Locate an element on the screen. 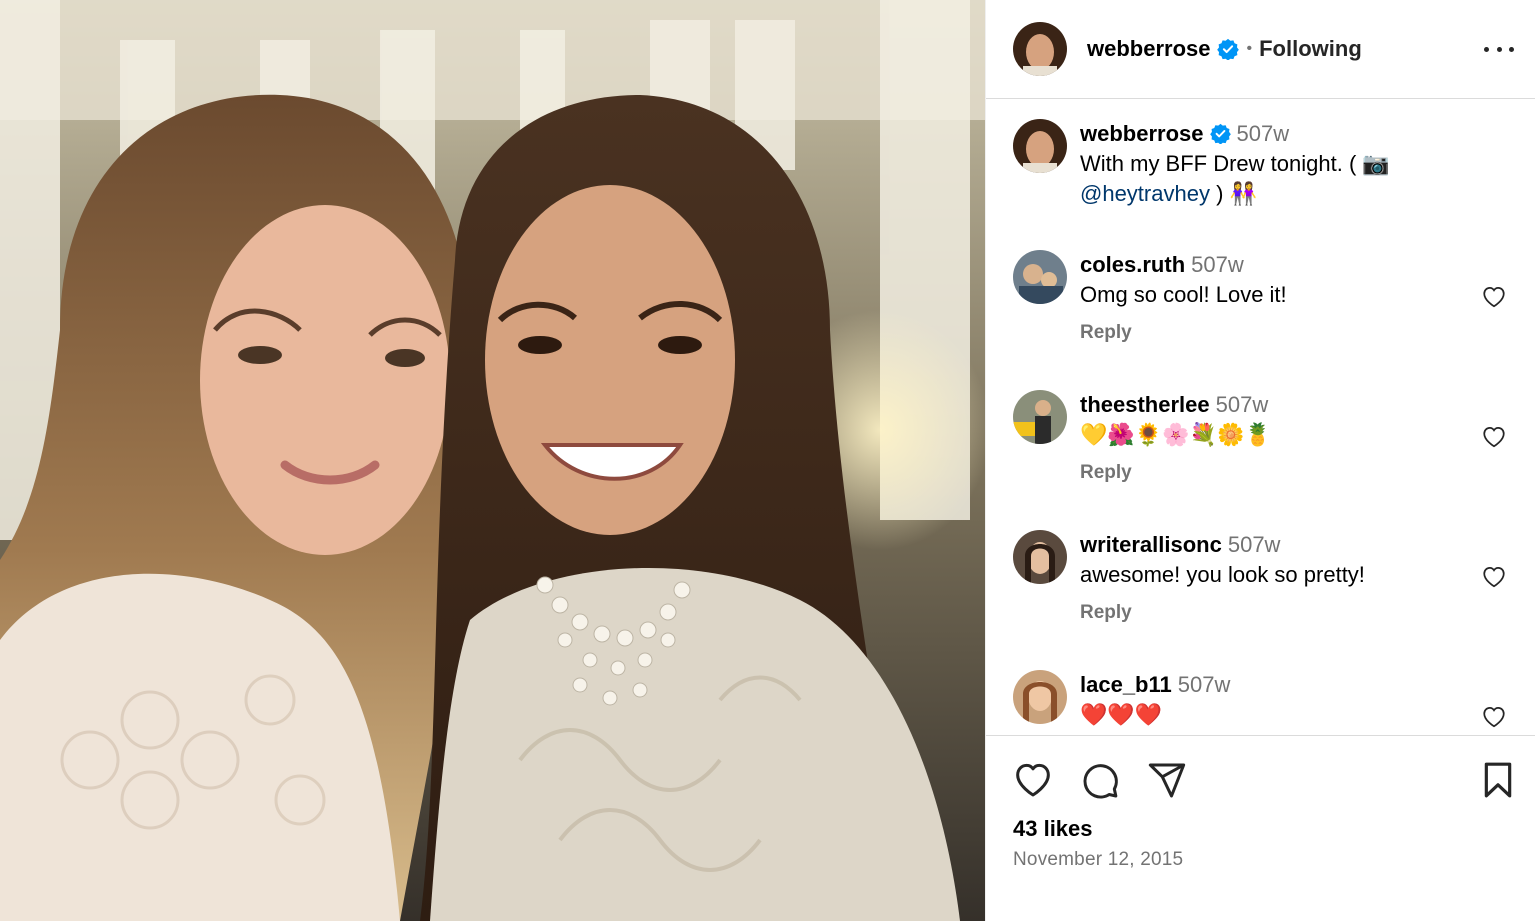 Image resolution: width=1535 pixels, height=921 pixels. comment-username: coles.ruth is located at coordinates (1132, 264).